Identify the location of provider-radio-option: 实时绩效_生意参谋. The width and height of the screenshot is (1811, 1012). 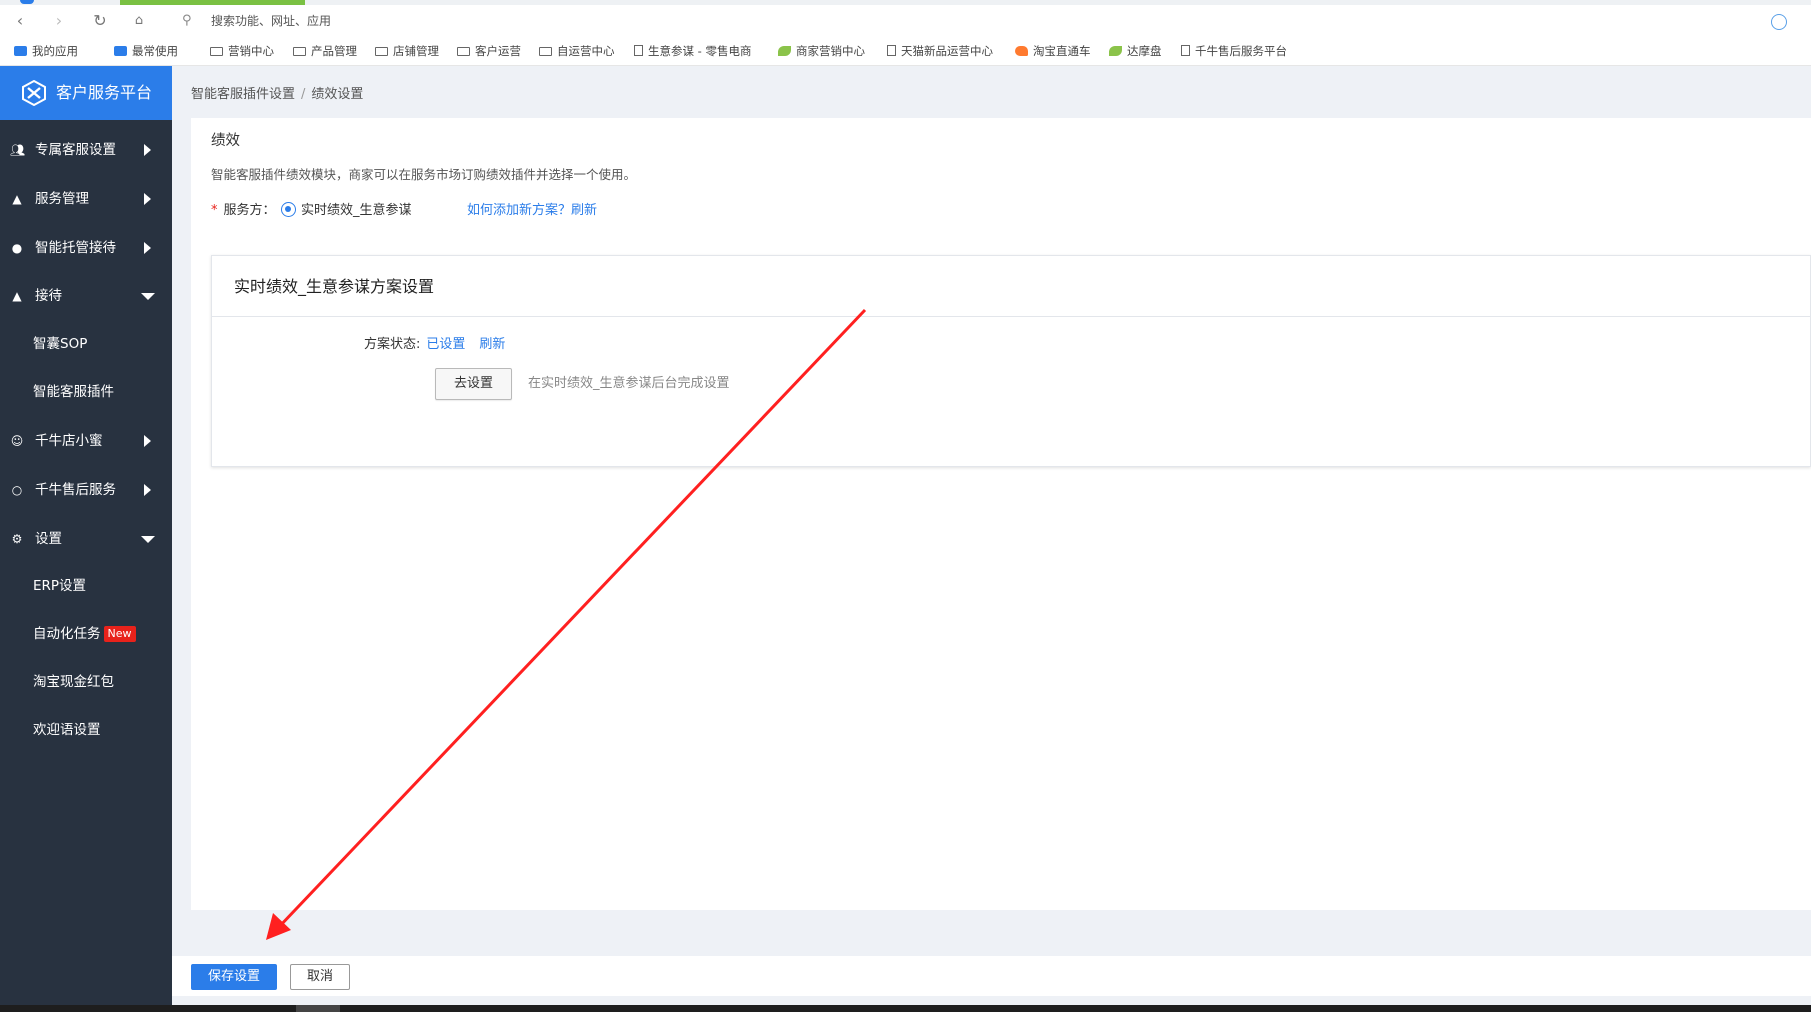
(346, 211).